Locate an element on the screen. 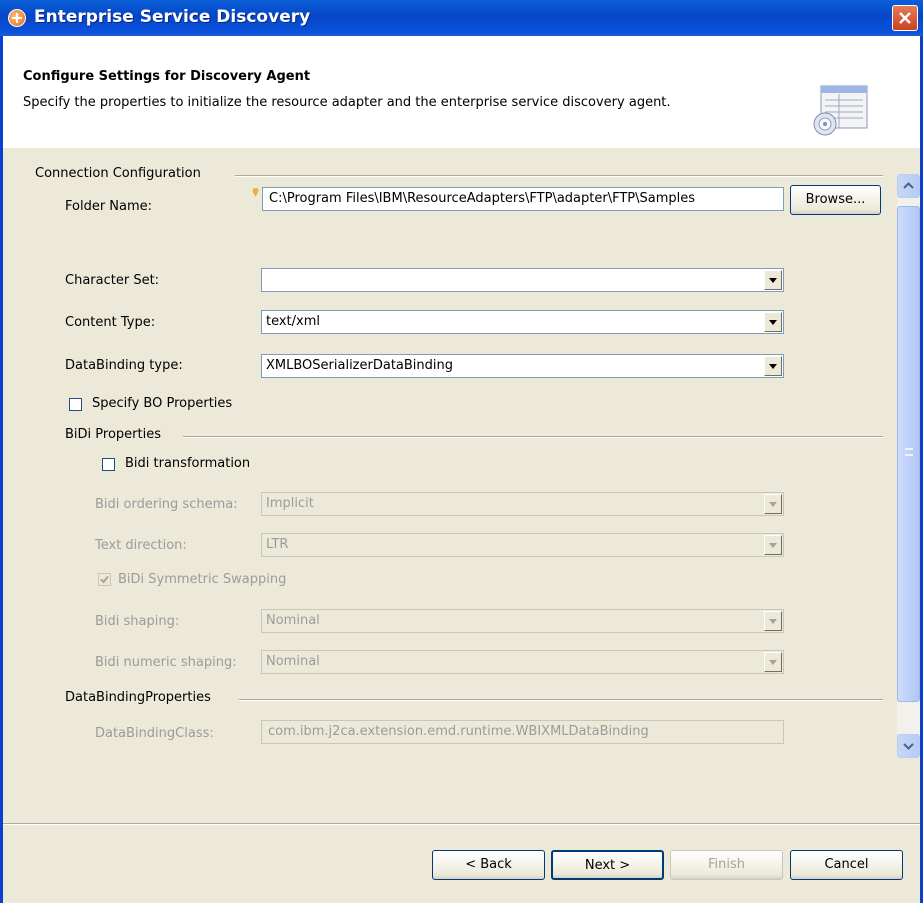 The width and height of the screenshot is (923, 903). scroll-up-icon is located at coordinates (908, 185).